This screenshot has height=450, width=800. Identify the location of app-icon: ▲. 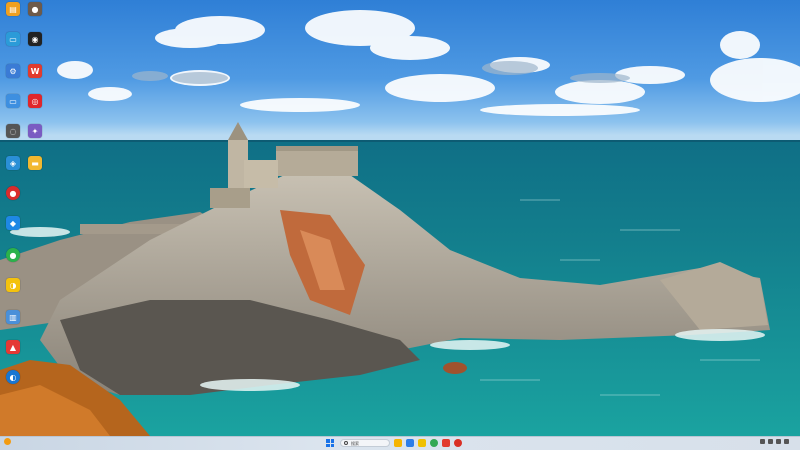
(13, 347).